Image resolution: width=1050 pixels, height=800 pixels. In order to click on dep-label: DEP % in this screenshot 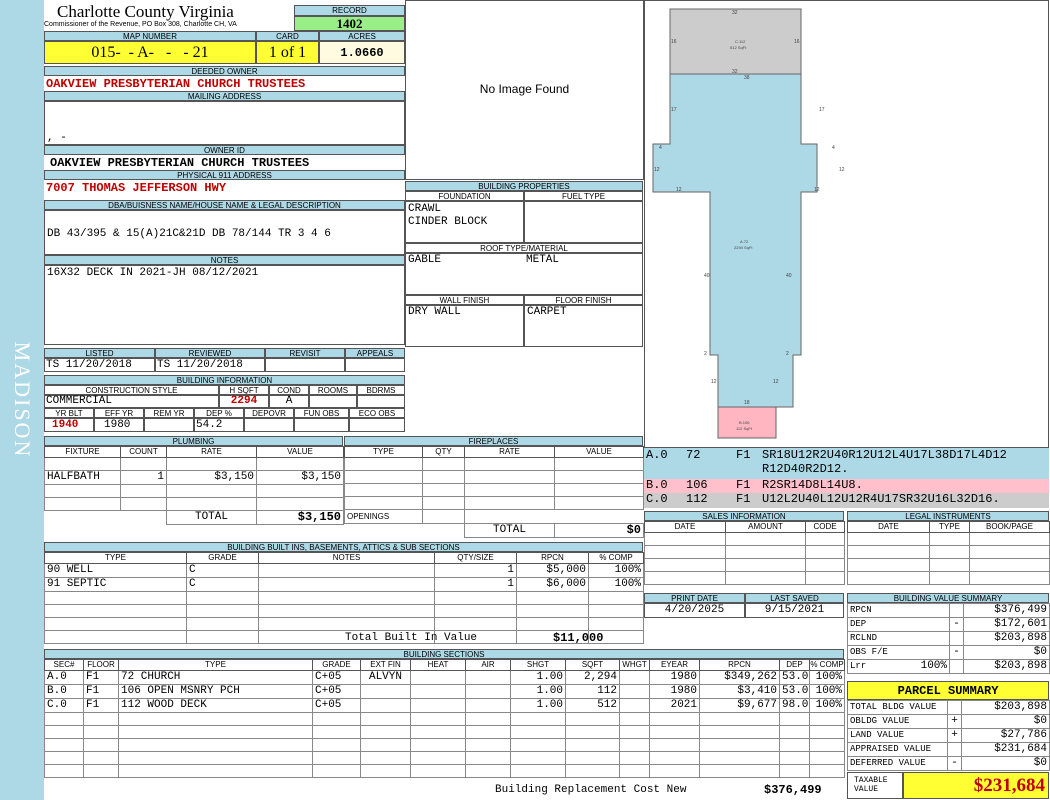, I will do `click(219, 413)`.